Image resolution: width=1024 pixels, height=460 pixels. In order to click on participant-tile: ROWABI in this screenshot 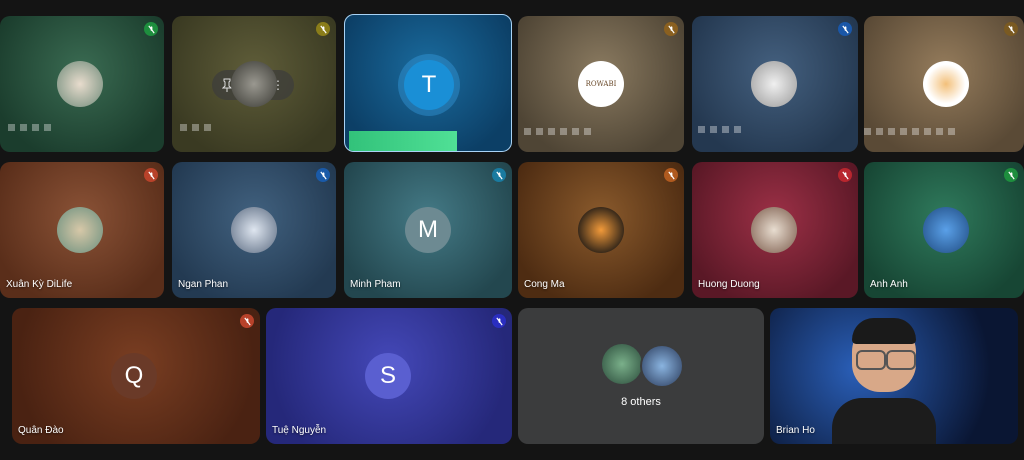, I will do `click(601, 84)`.